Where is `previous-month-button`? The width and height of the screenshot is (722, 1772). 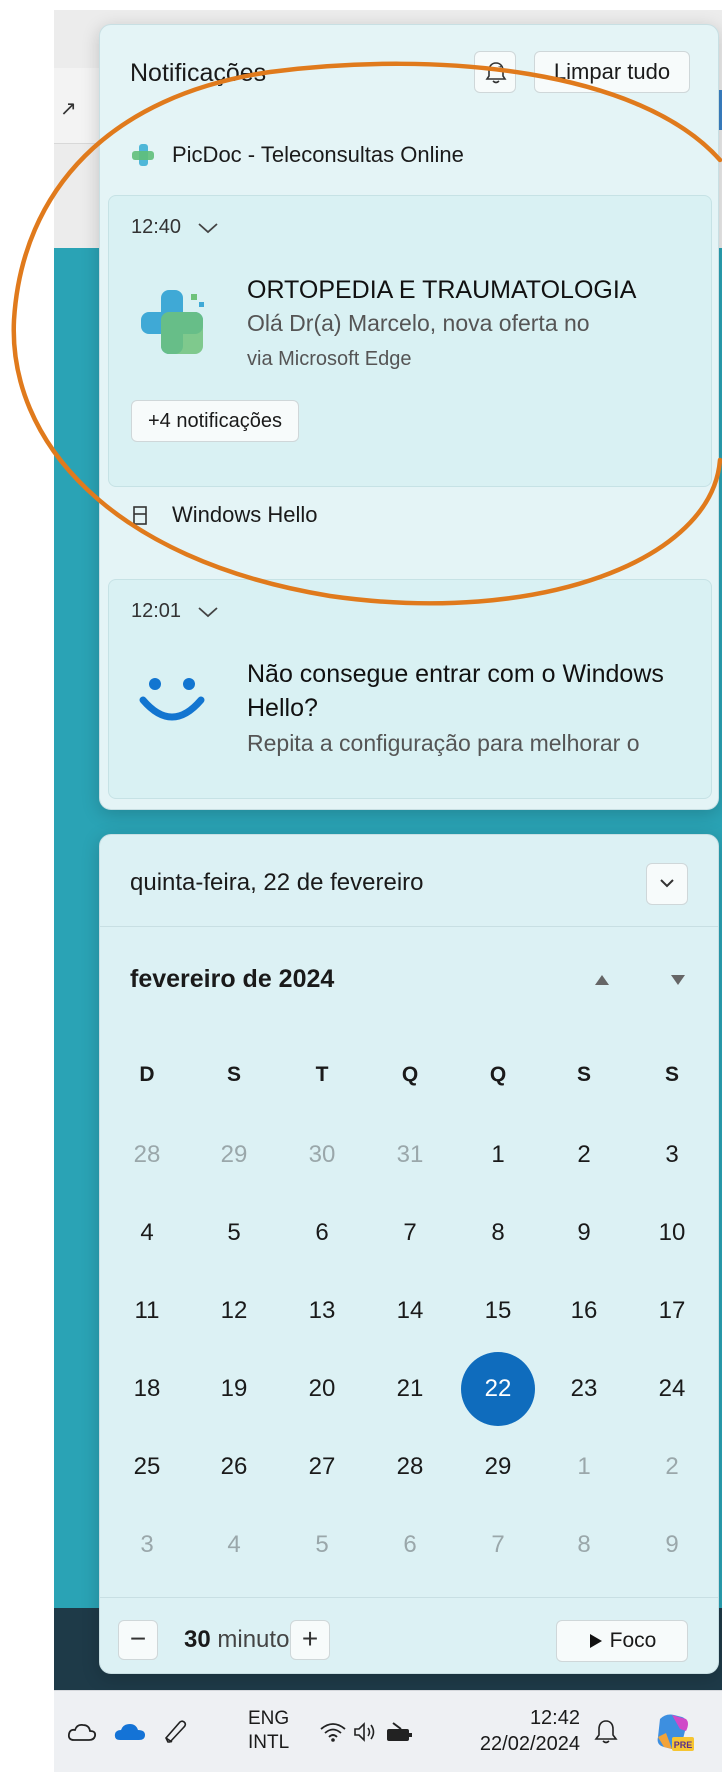 previous-month-button is located at coordinates (602, 982).